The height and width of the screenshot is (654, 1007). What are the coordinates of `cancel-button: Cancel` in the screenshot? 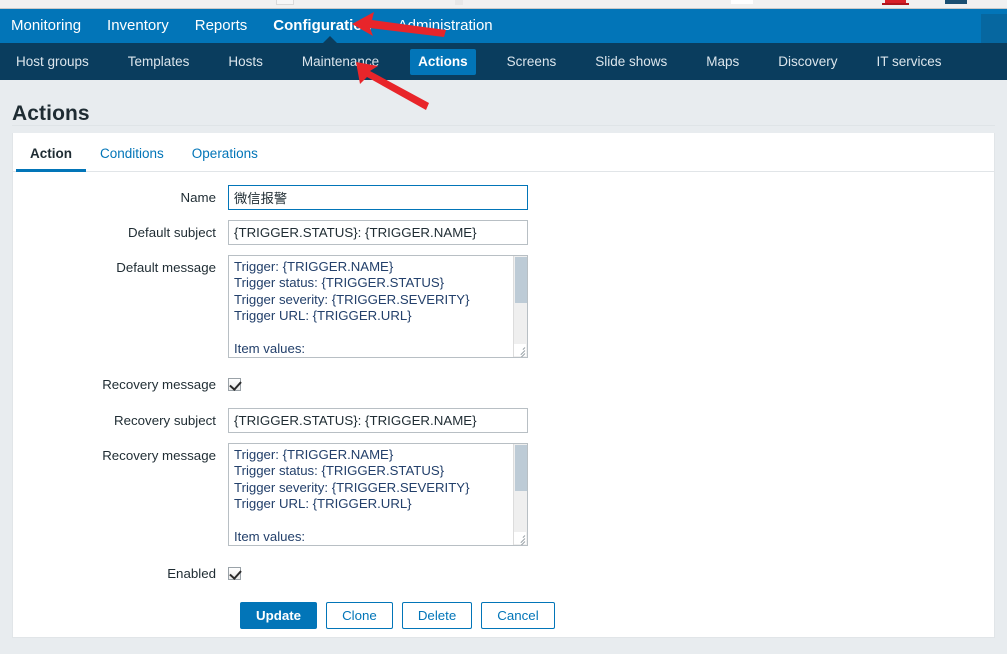 It's located at (518, 615).